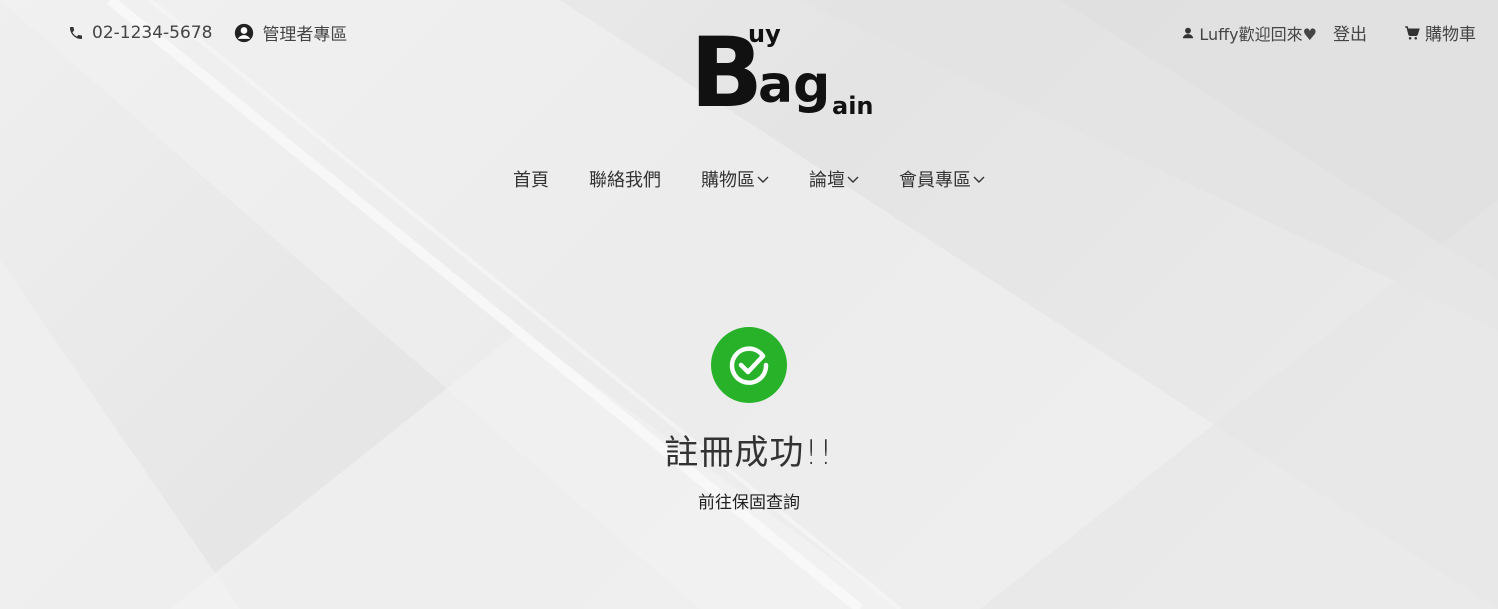 This screenshot has height=609, width=1498. I want to click on success-badge, so click(749, 365).